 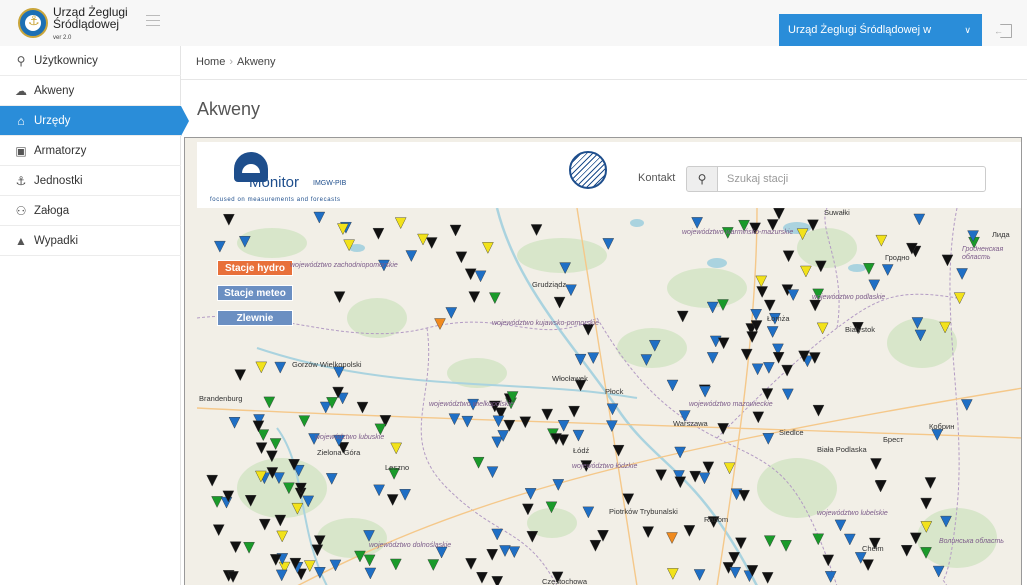 What do you see at coordinates (255, 318) in the screenshot?
I see `basins-button: Zlewnie` at bounding box center [255, 318].